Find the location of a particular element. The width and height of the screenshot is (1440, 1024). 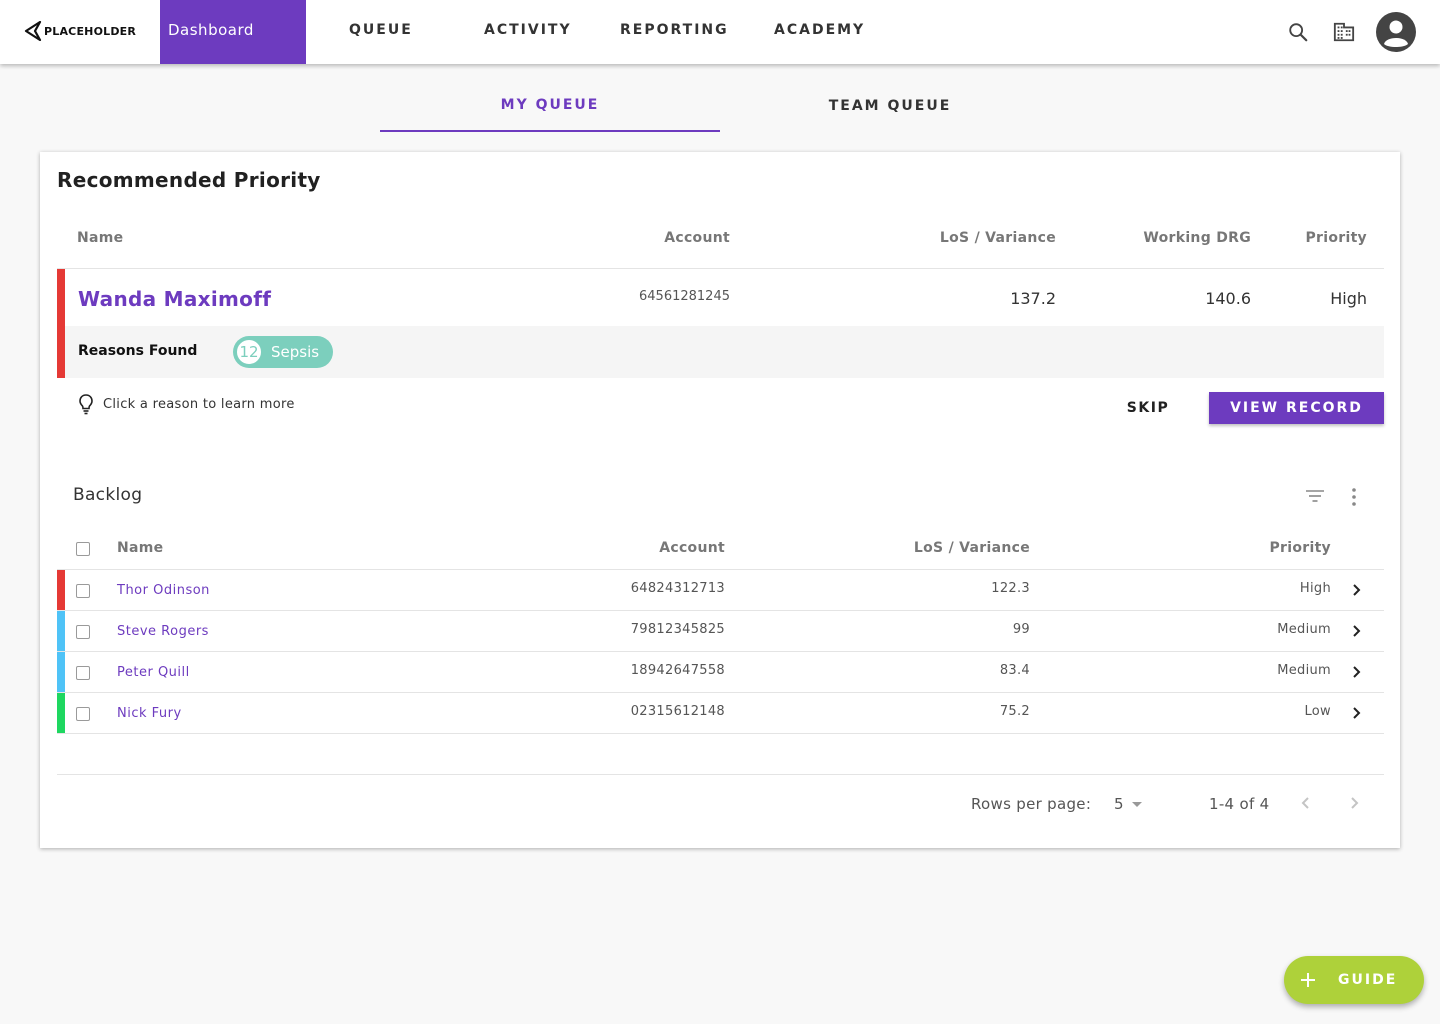

row-account: 79812345825 is located at coordinates (677, 629).